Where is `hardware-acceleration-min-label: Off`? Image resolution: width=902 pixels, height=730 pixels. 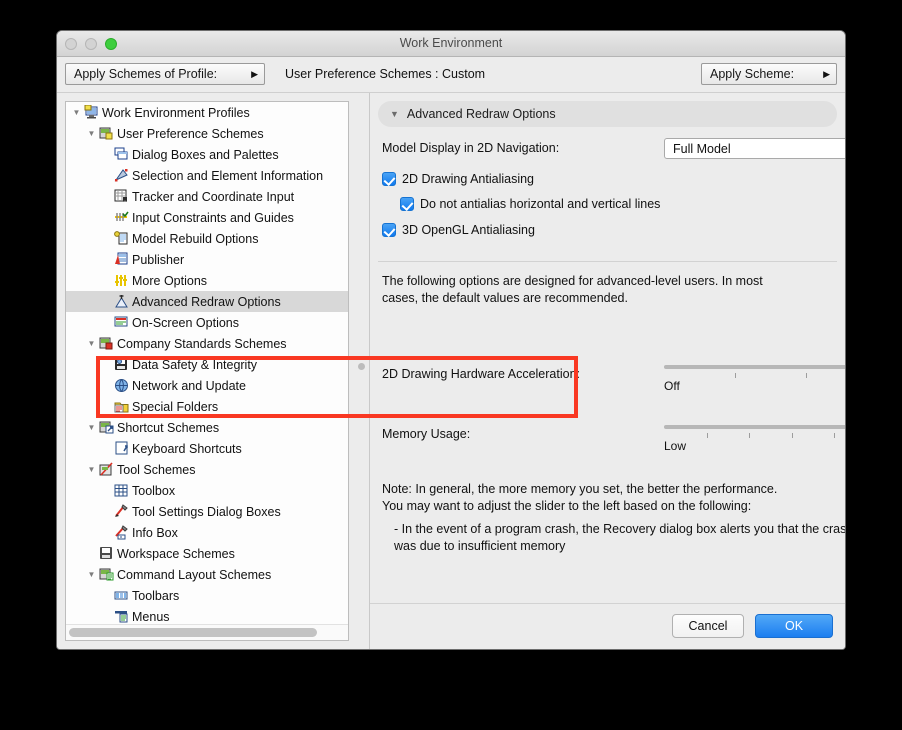
hardware-acceleration-min-label: Off is located at coordinates (672, 386).